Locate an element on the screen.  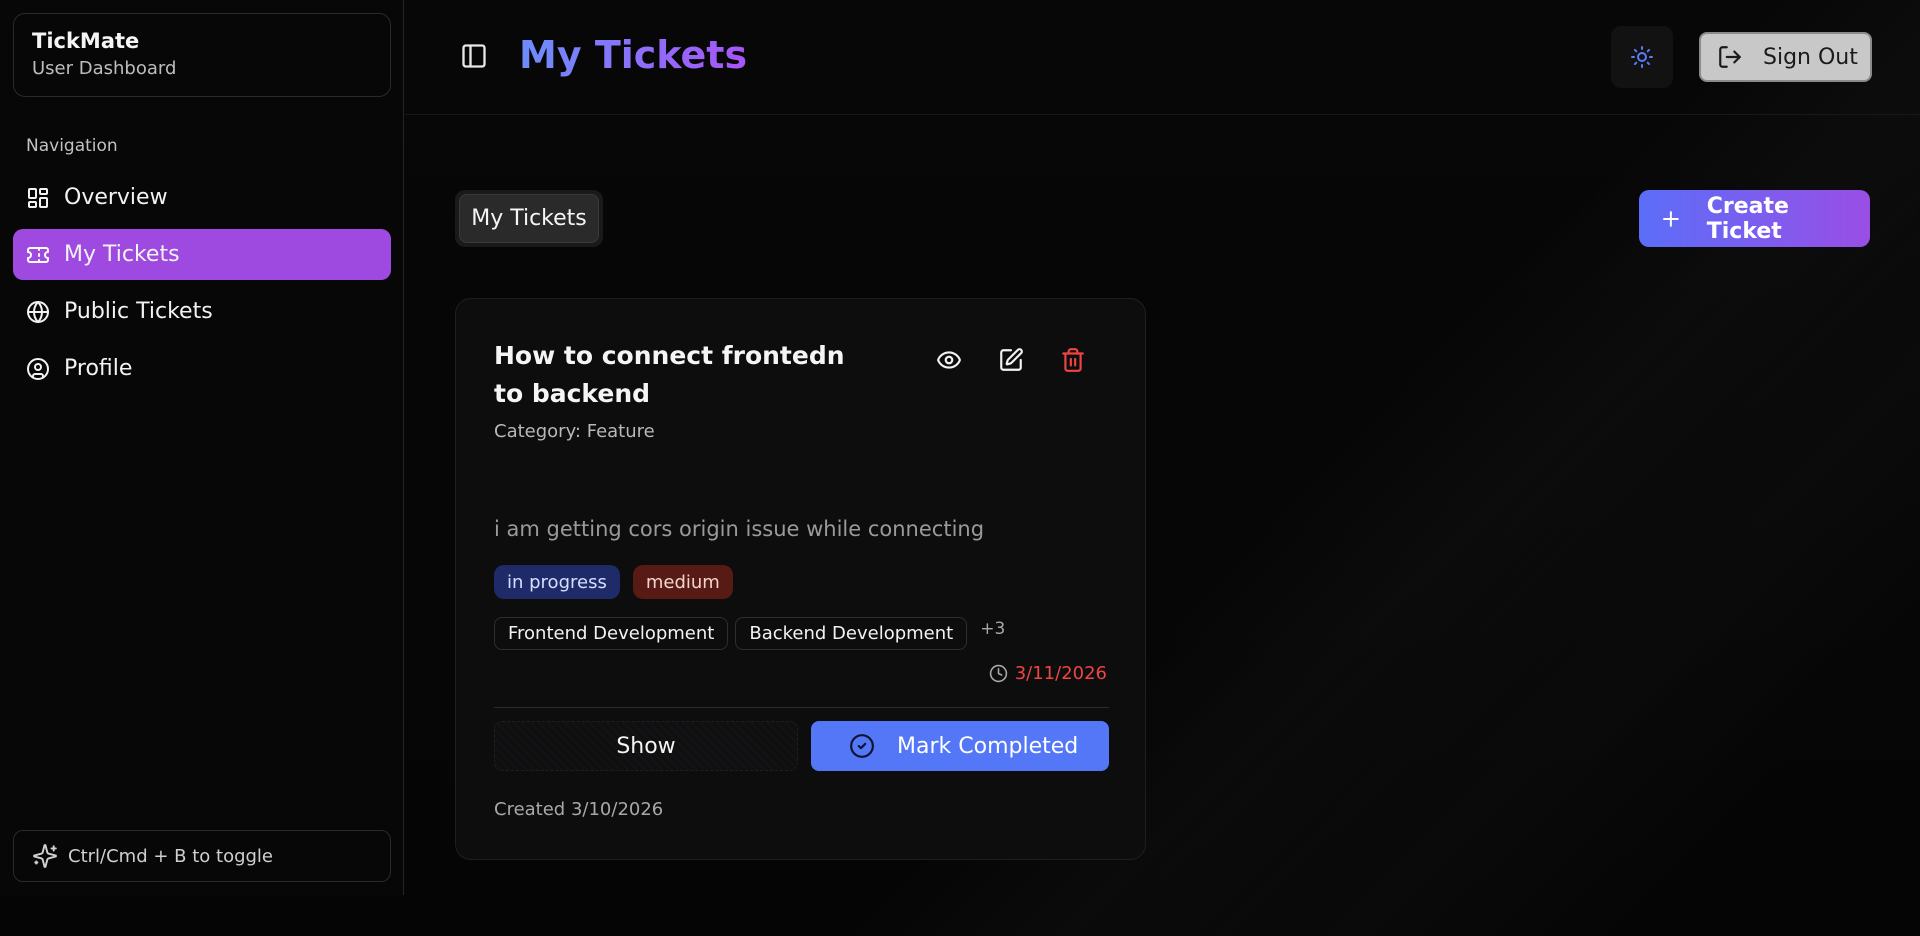
sidebar-toggle-hint: Ctrl/Cmd + B to toggle is located at coordinates (202, 856).